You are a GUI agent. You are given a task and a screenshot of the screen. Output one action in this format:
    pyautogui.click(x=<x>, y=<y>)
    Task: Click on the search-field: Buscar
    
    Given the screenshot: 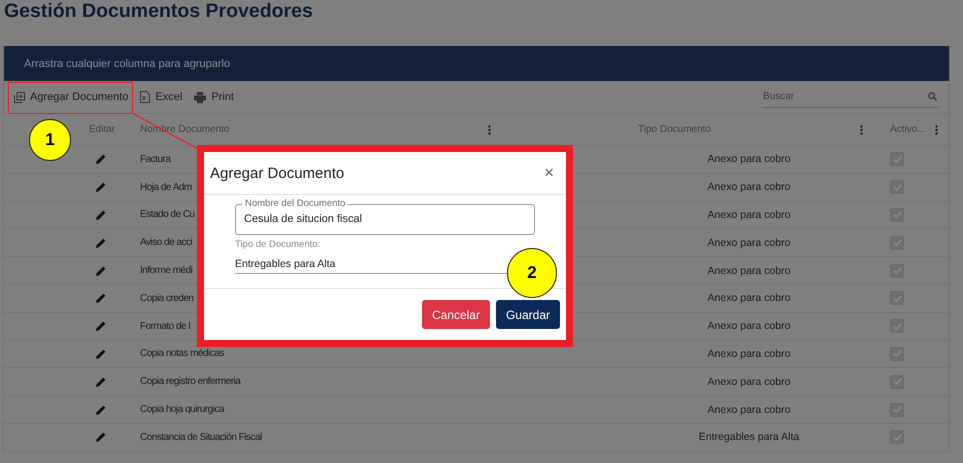 What is the action you would take?
    pyautogui.click(x=851, y=97)
    